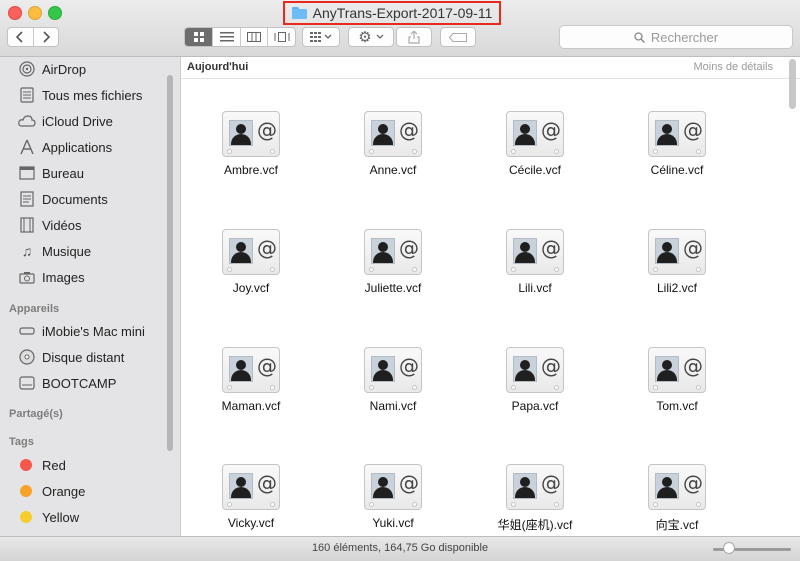  I want to click on file-name: Tom.vcf, so click(677, 406).